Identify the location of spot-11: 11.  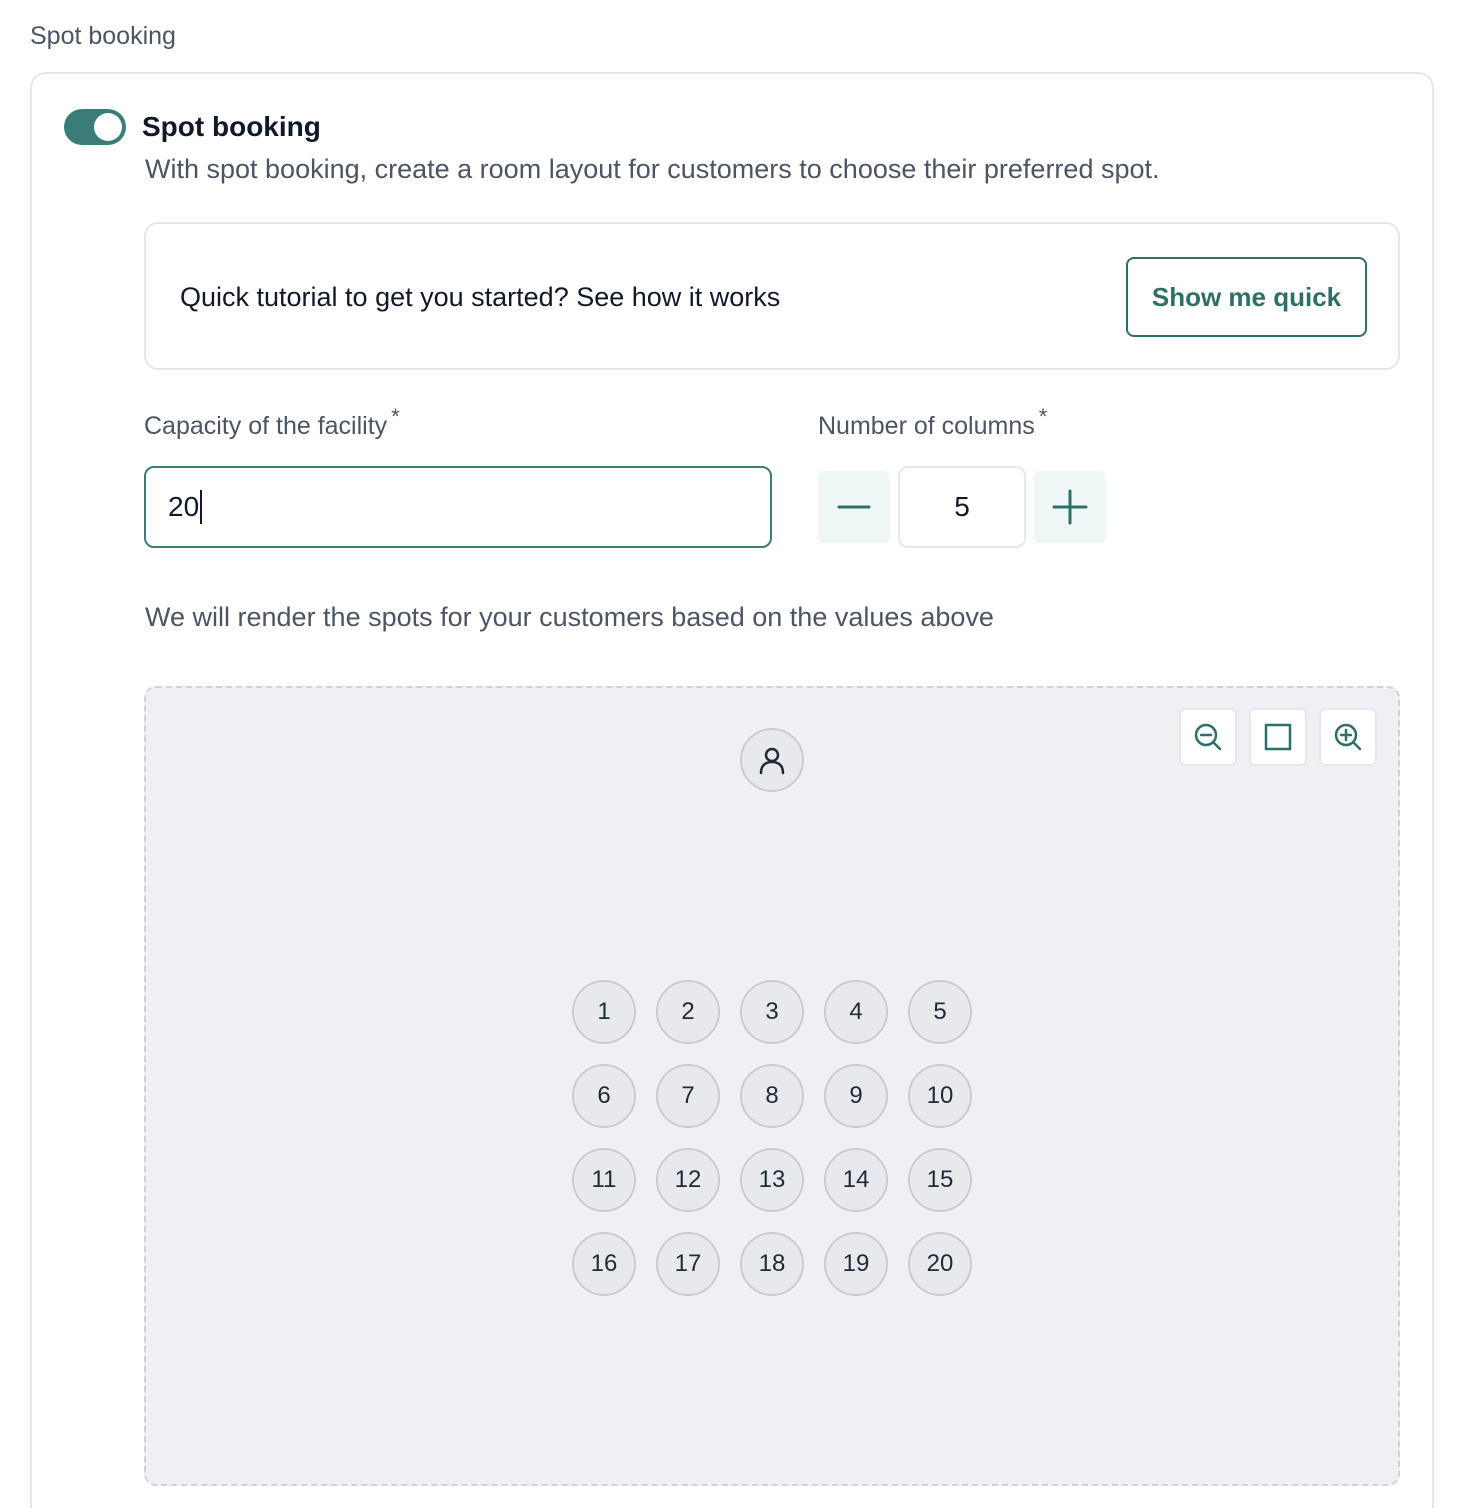
(604, 1180).